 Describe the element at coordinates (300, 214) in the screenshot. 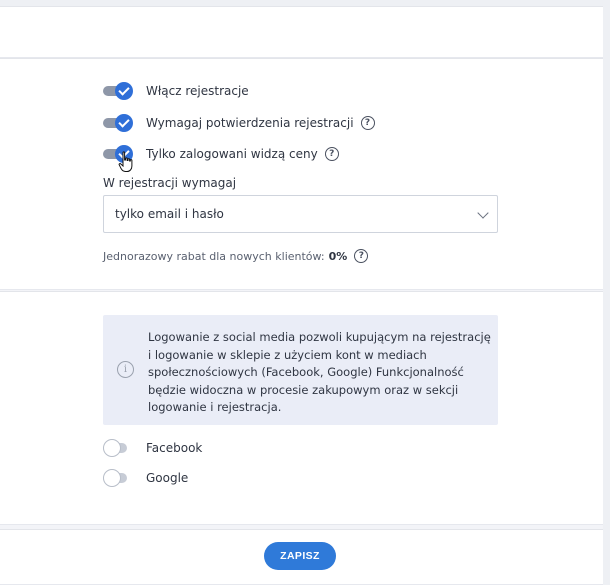

I see `registration-requirement-select: tylko email i hasło` at that location.